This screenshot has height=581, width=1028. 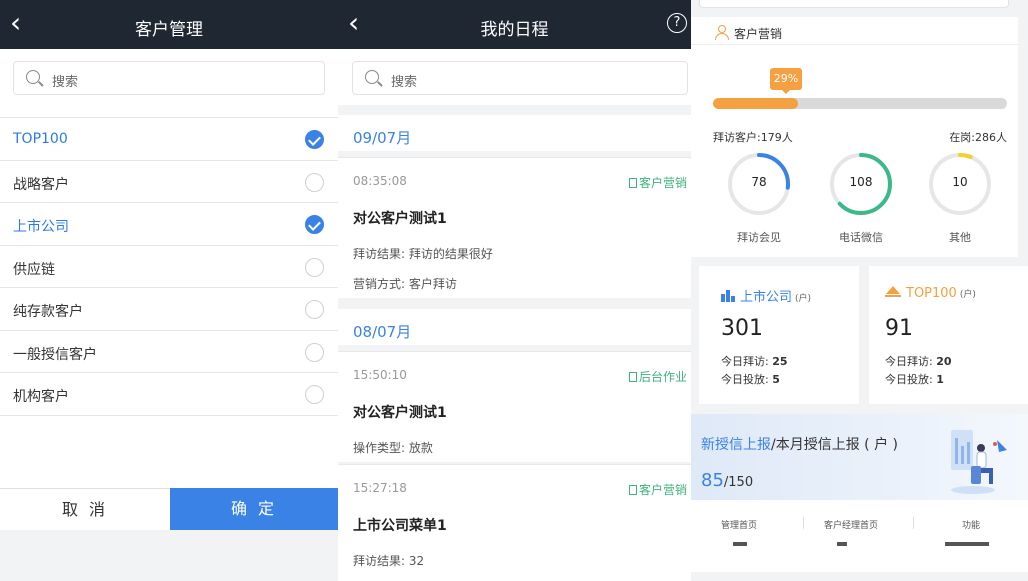 What do you see at coordinates (169, 139) in the screenshot?
I see `list-item: TOP100` at bounding box center [169, 139].